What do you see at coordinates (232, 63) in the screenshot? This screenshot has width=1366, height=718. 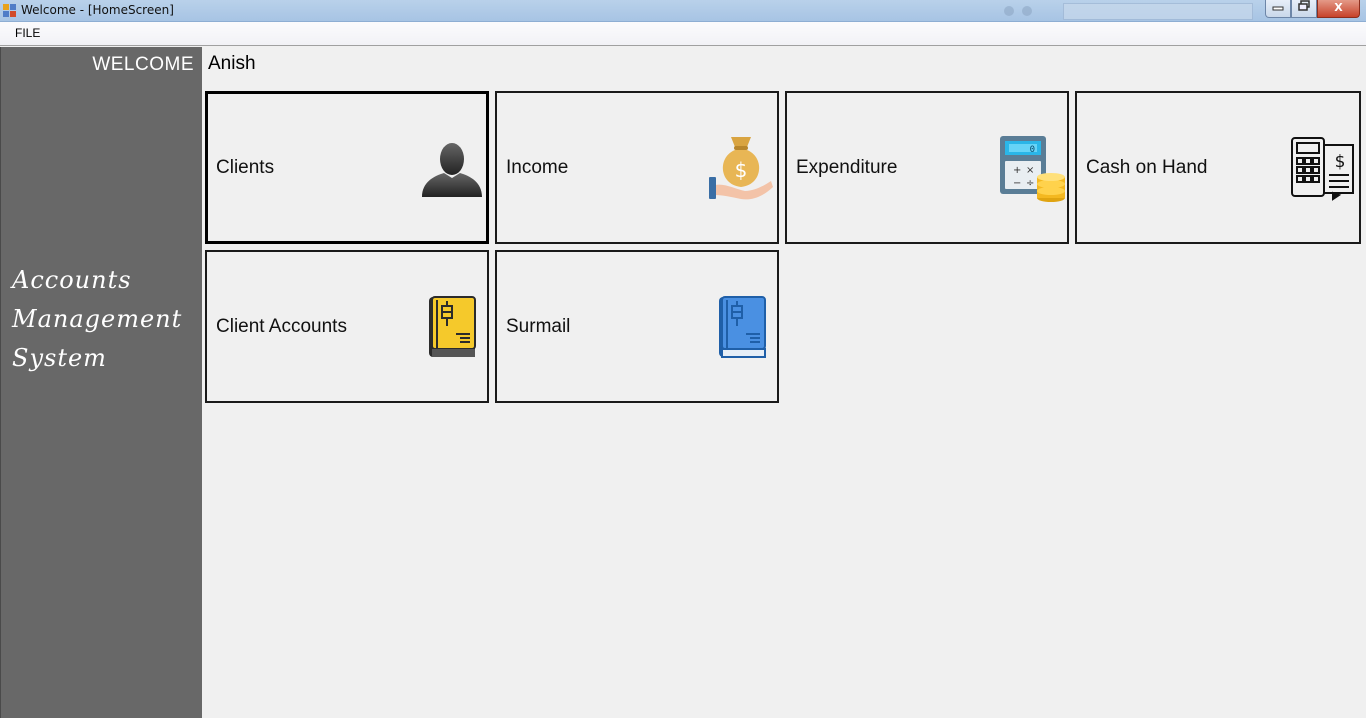 I see `user-name: Anish` at bounding box center [232, 63].